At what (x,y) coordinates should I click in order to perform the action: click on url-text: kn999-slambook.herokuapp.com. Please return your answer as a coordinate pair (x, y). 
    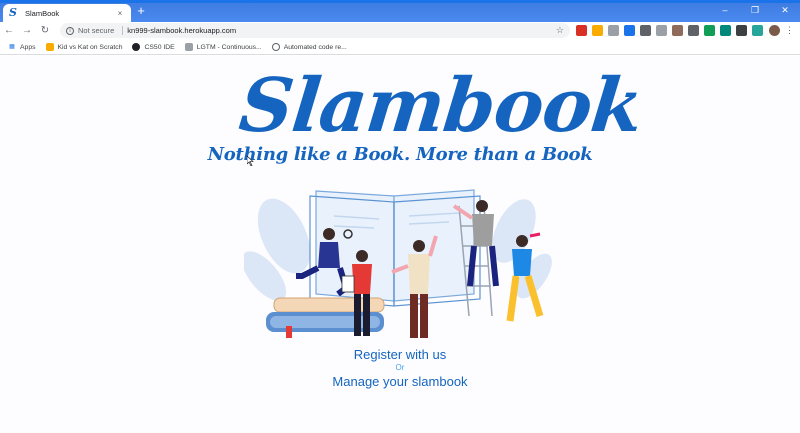
    Looking at the image, I should click on (341, 30).